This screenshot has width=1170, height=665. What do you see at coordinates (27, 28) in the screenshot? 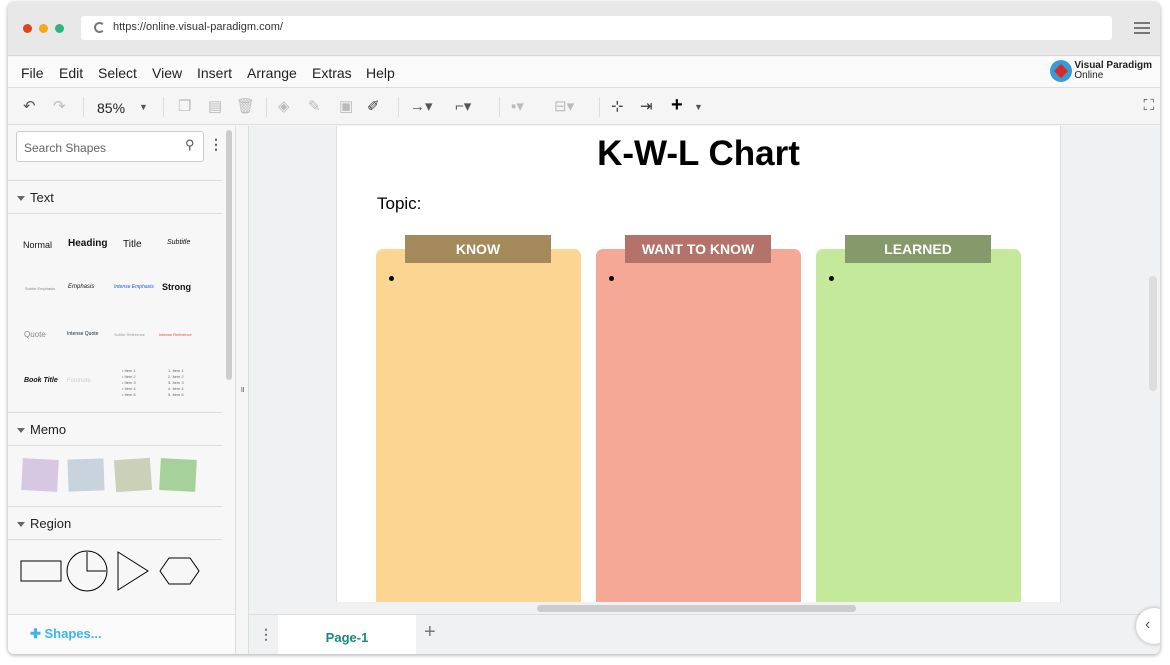
I see `close-dot` at bounding box center [27, 28].